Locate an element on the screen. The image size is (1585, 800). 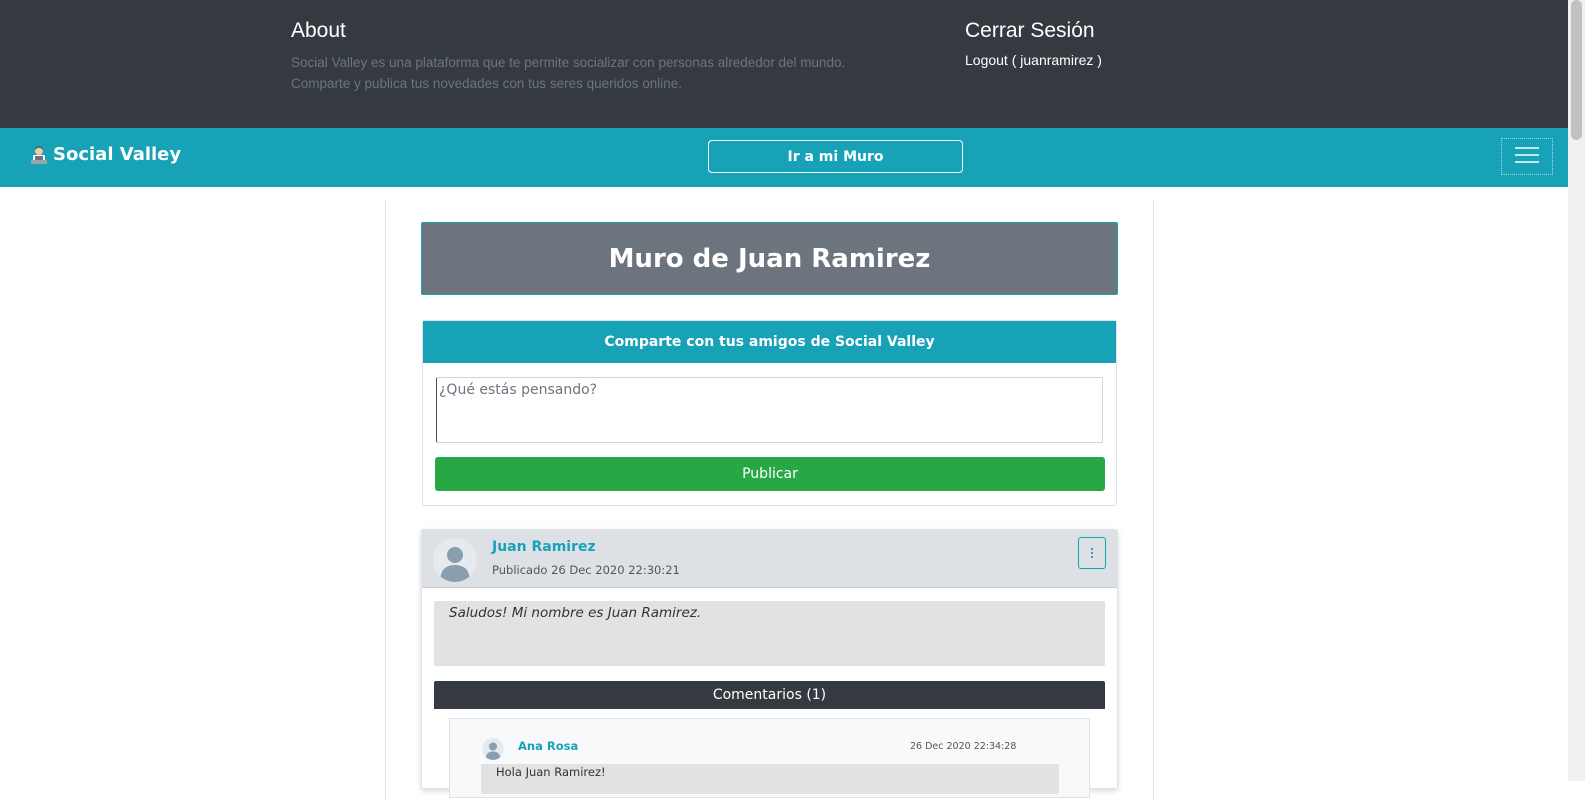
comment-date: 26 Dec 2020 22:34:28 is located at coordinates (963, 746).